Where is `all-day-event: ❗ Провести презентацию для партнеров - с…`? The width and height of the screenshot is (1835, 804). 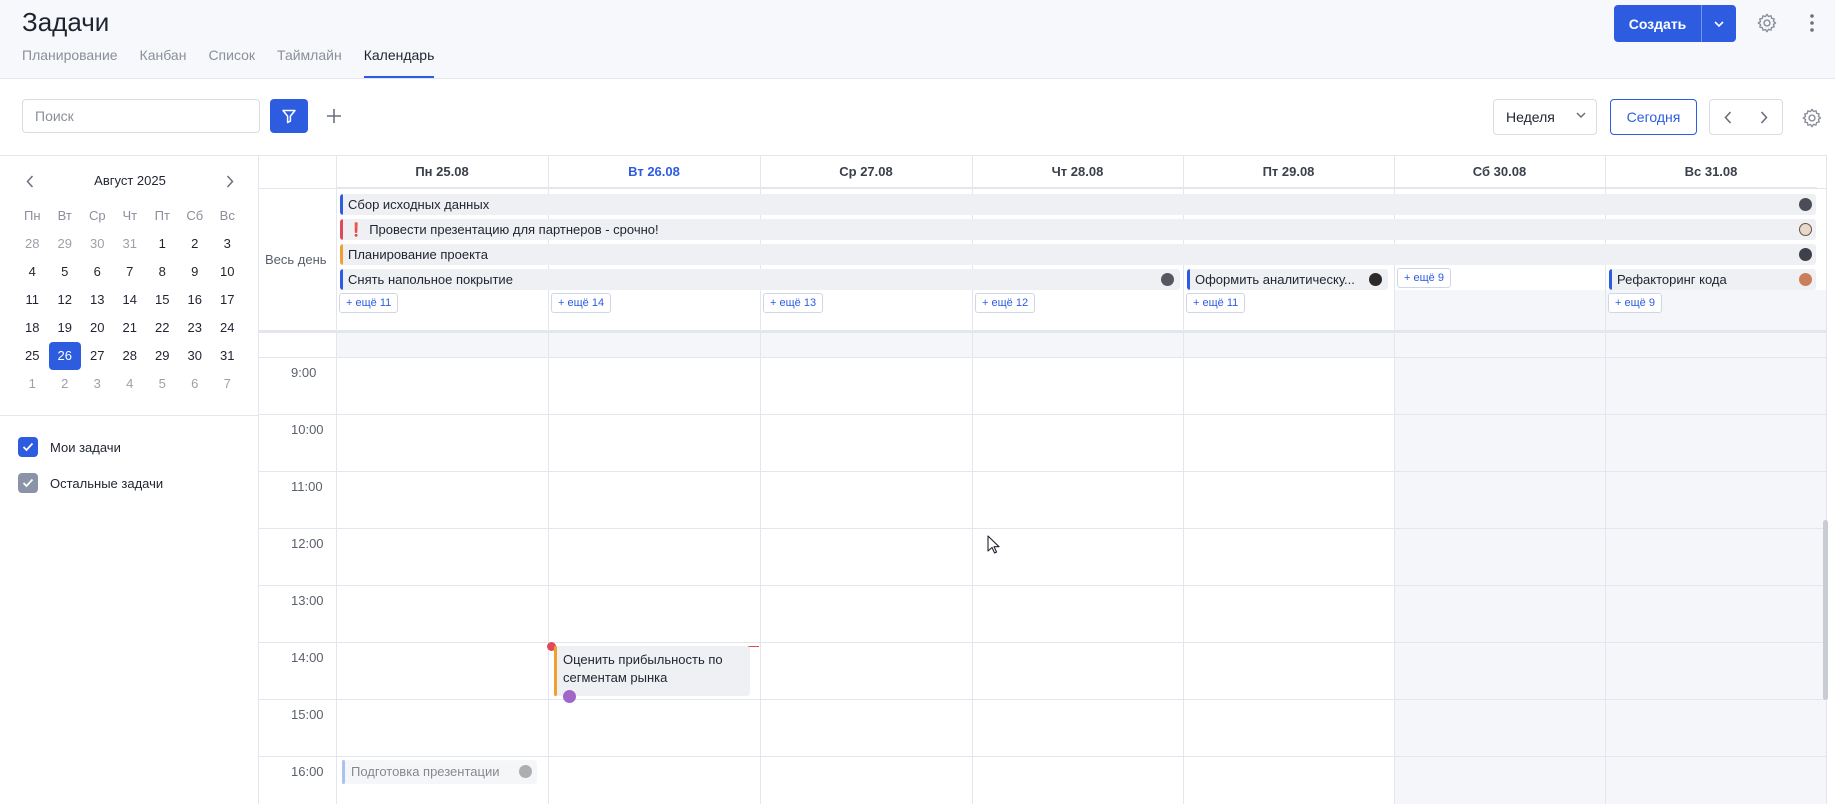
all-day-event: ❗ Провести презентацию для партнеров - с… is located at coordinates (1078, 229).